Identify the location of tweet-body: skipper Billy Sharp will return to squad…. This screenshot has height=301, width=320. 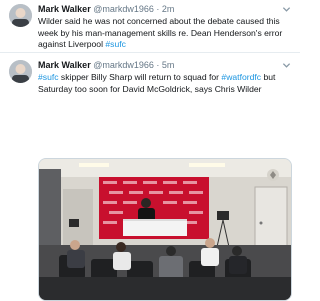
(140, 77).